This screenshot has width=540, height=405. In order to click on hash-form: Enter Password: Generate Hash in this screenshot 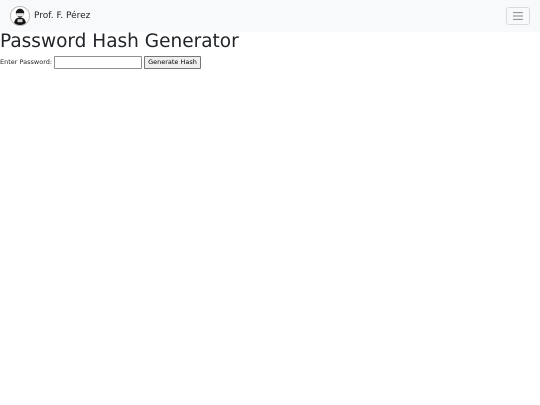, I will do `click(100, 62)`.